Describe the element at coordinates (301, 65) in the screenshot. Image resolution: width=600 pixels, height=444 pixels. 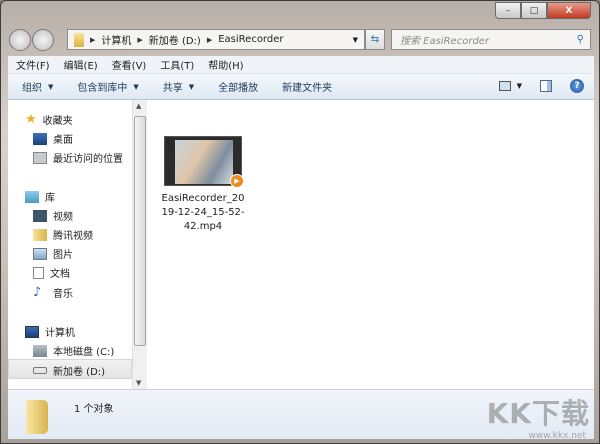
I see `menu-bar: 文件(F) 编辑(E) 查看(V) 工具(T) 帮助(H)` at that location.